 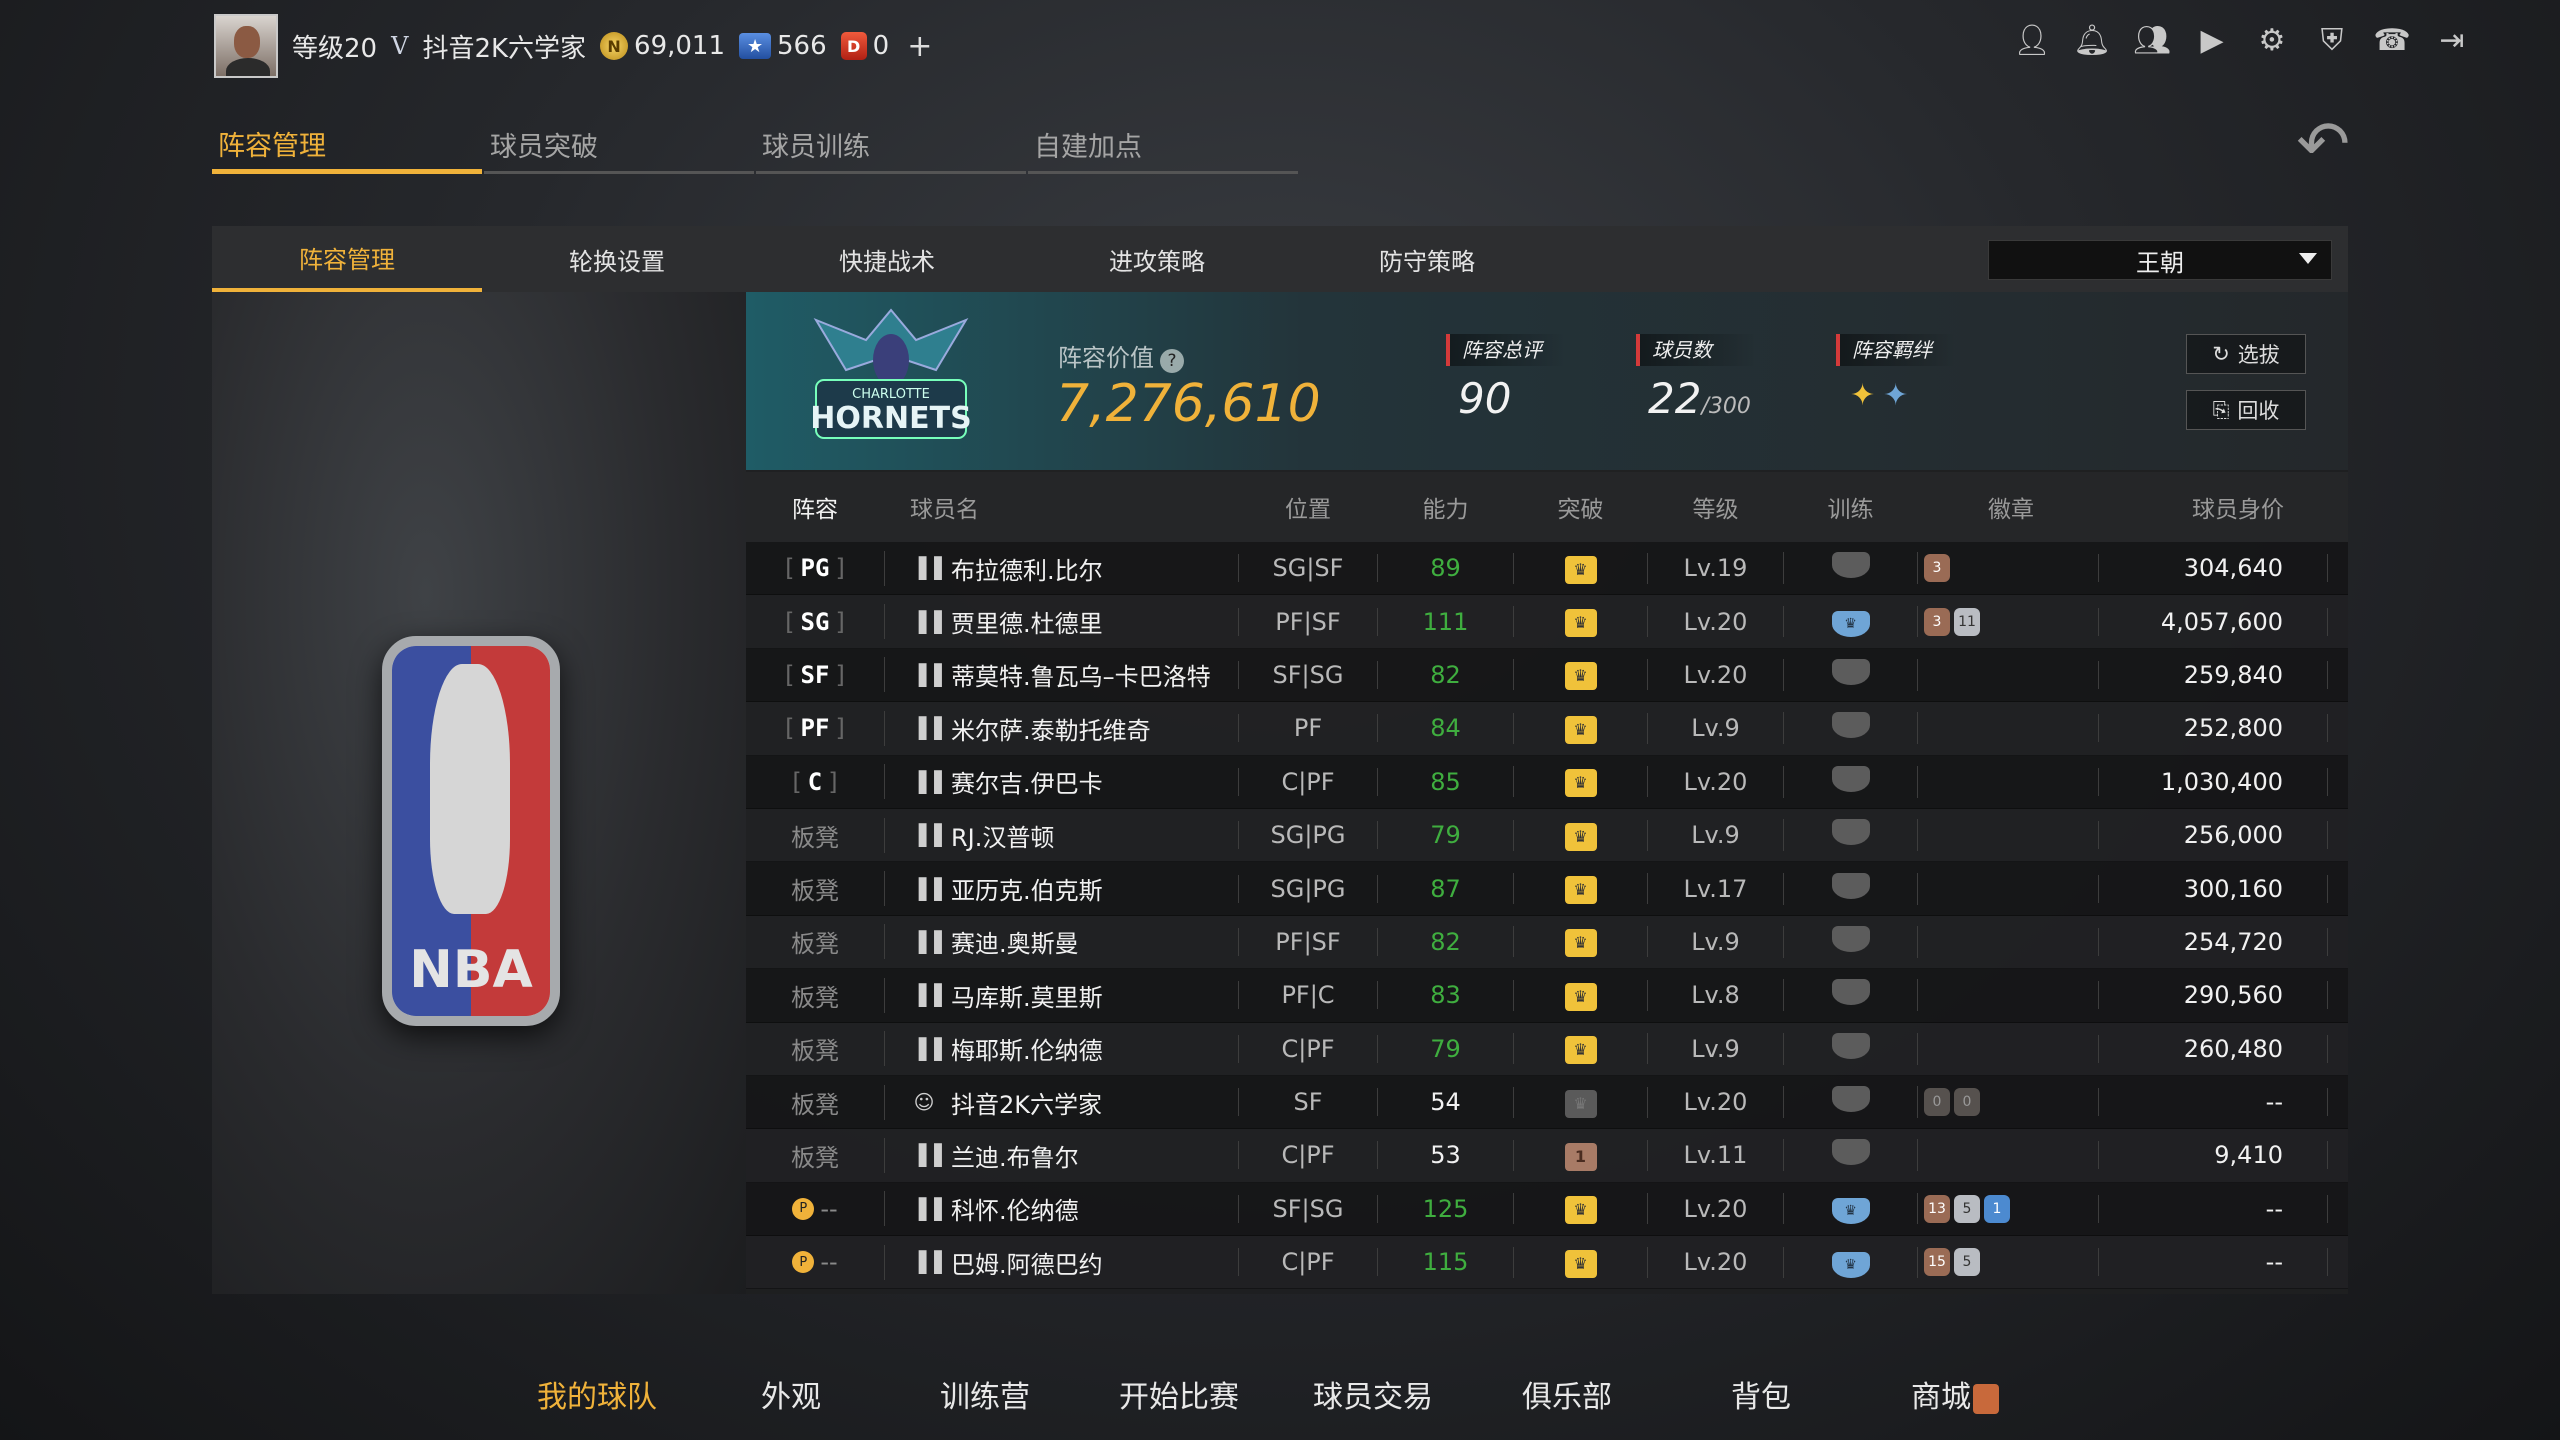 What do you see at coordinates (1967, 1262) in the screenshot?
I see `badge-icon: 5` at bounding box center [1967, 1262].